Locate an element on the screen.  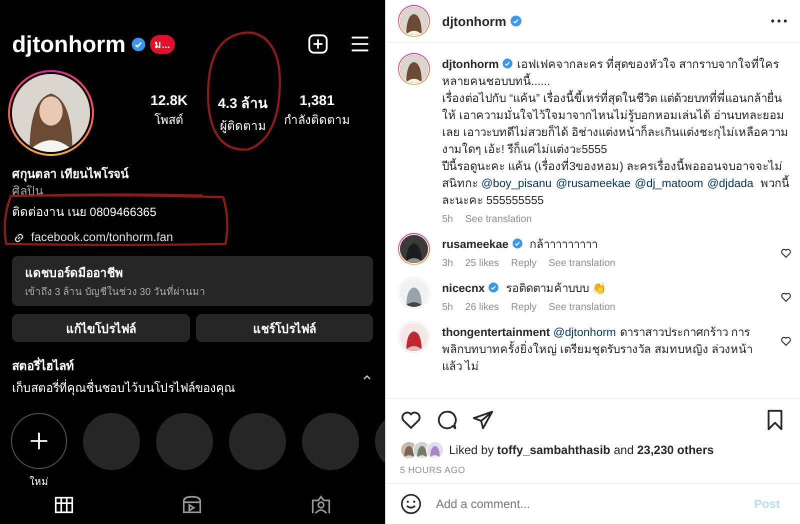
caption-text: ปีนี้รอดูนะคะ แค้น (เรื่องที่3ของหอม) ละครเรื่องนี้พอออนจบอาจจะไม่สนิทกะ @boy_pisanu @rusameekae @dj_matoom @djdada พวกนี้ละนะคะ 555555555 is located at coordinates (617, 184).